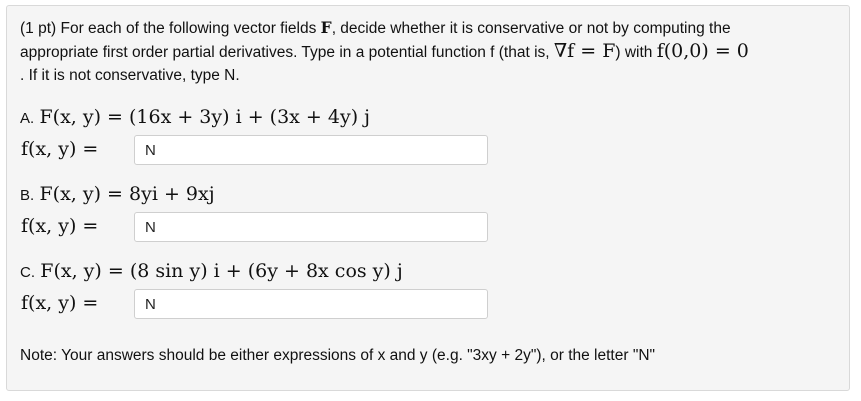  What do you see at coordinates (584, 51) in the screenshot?
I see `potential-definition: ∇f = F` at bounding box center [584, 51].